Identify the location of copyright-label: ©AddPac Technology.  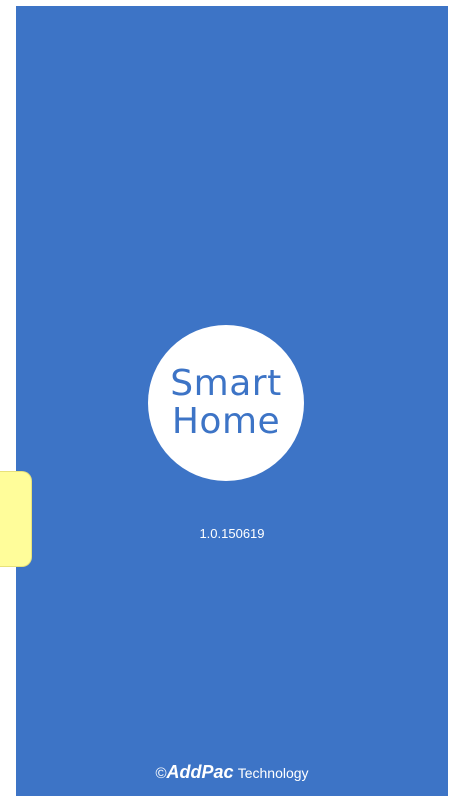
(232, 772).